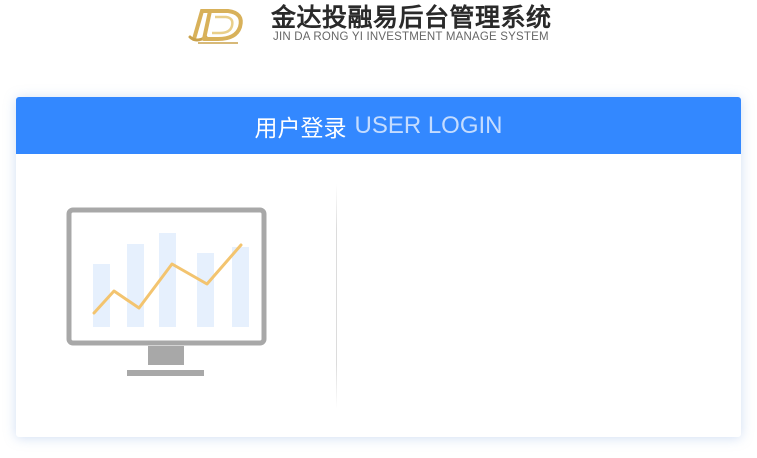  Describe the element at coordinates (428, 125) in the screenshot. I see `login-title-en: USER LOGIN` at that location.